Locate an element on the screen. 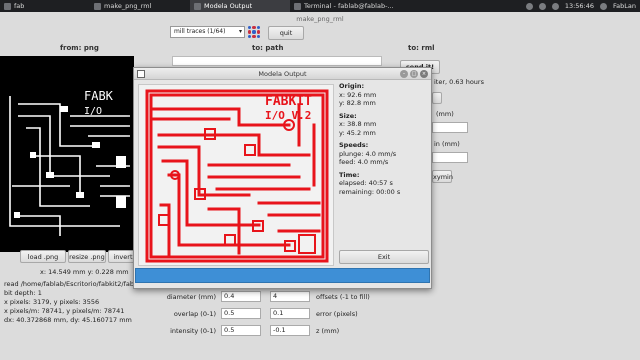  dialog-title: Modela Output is located at coordinates (282, 74).